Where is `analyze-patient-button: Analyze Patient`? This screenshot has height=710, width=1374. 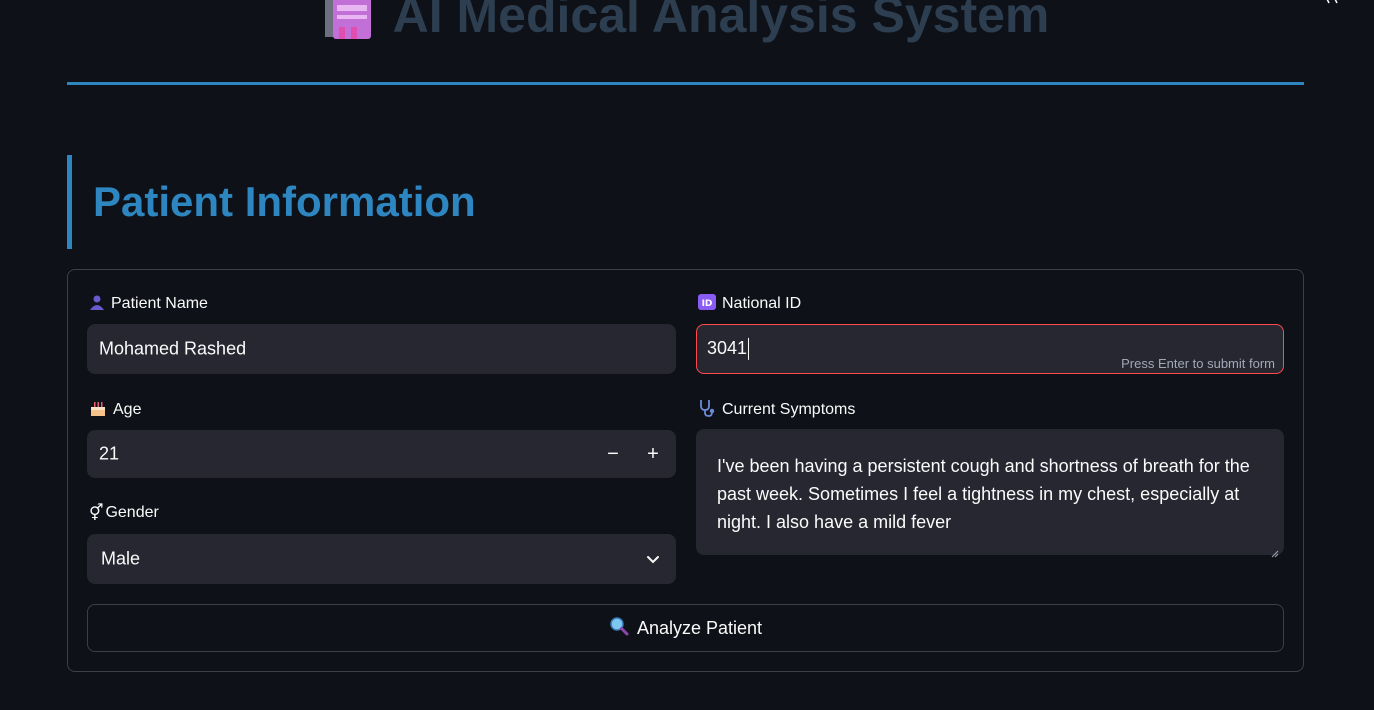
analyze-patient-button: Analyze Patient is located at coordinates (685, 628).